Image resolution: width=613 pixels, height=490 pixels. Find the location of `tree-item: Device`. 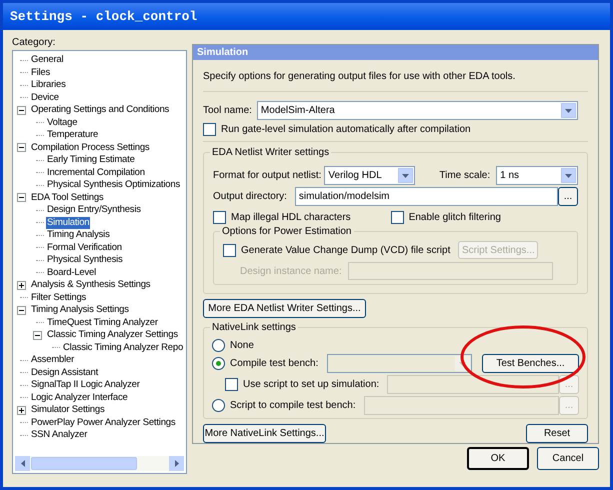

tree-item: Device is located at coordinates (45, 98).